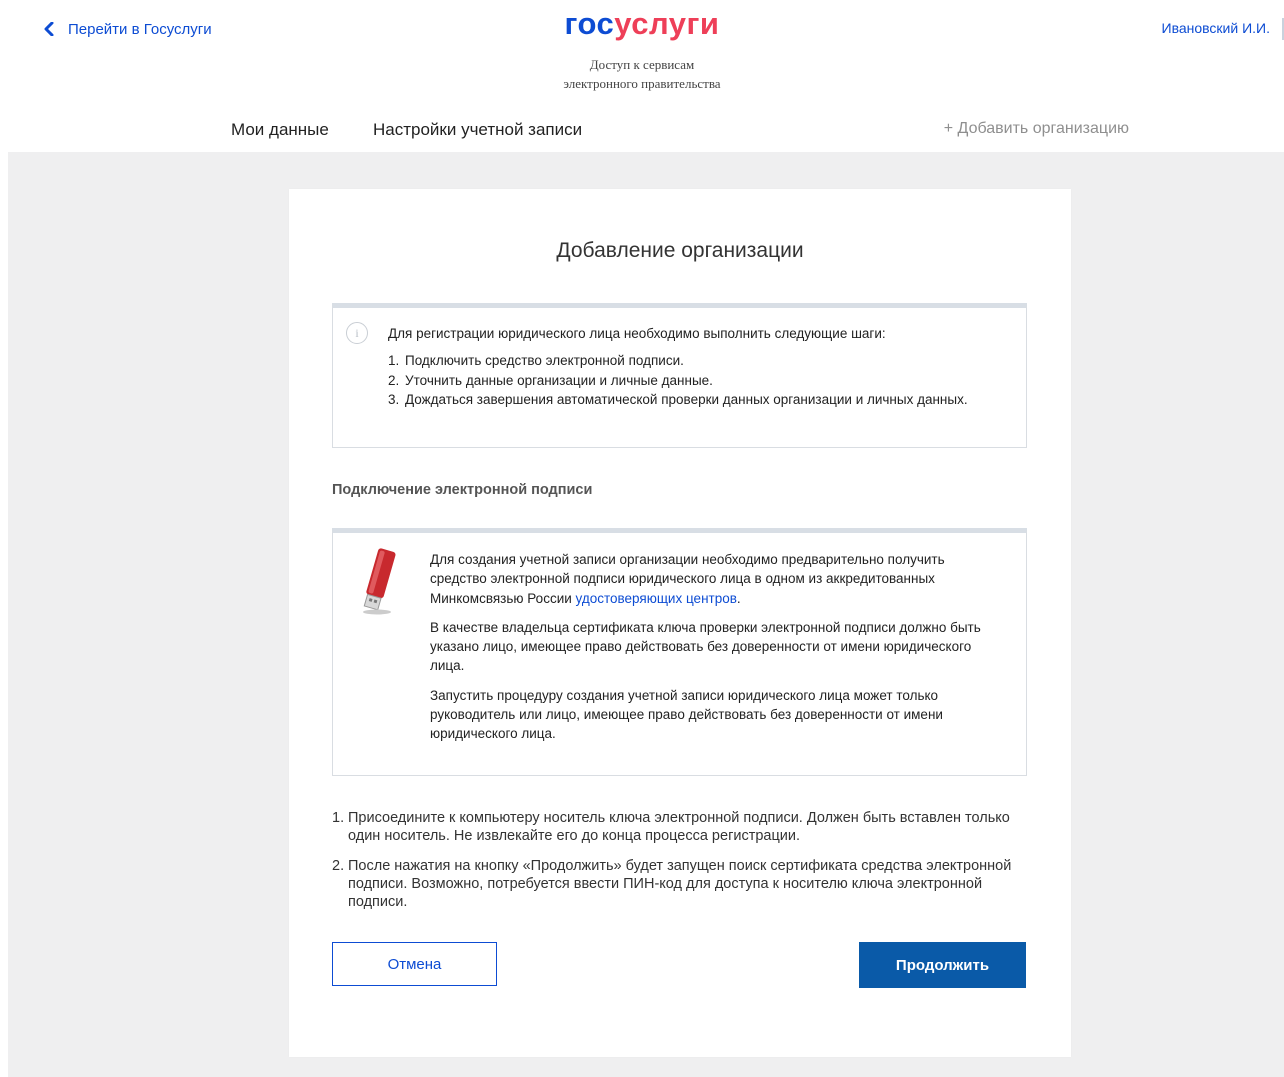 Image resolution: width=1284 pixels, height=1077 pixels. I want to click on user-name-link: Ивановский И.И., so click(1216, 28).